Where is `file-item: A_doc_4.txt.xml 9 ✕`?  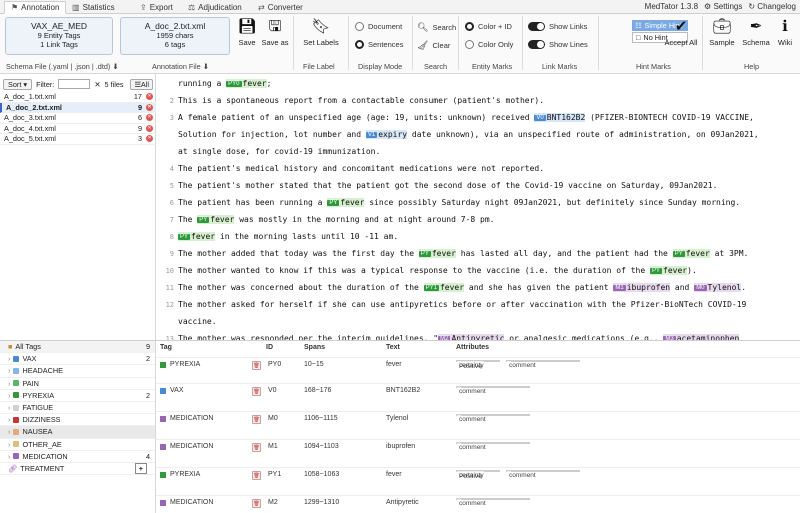
file-item: A_doc_4.txt.xml 9 ✕ is located at coordinates (78, 129).